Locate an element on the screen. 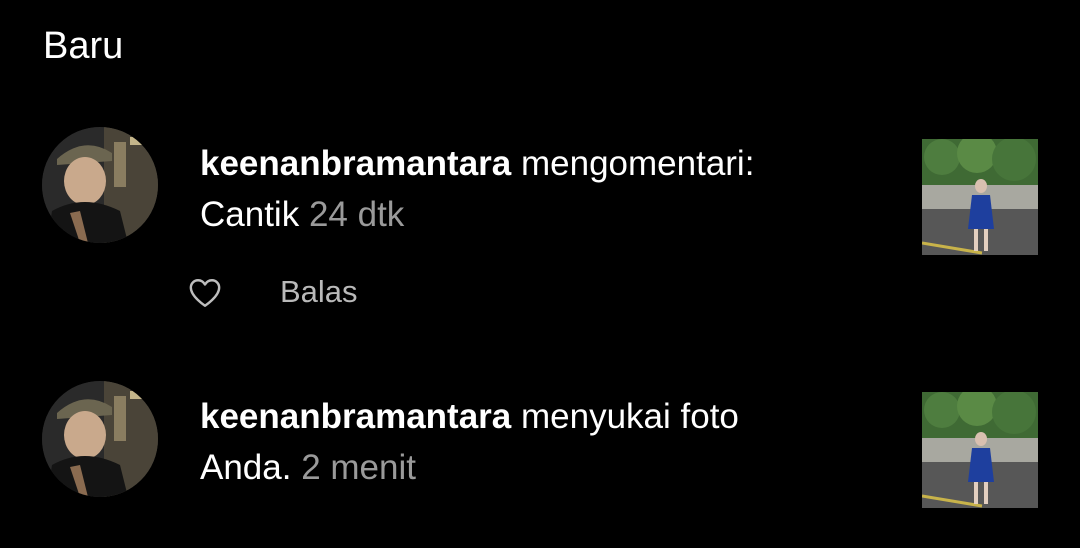 This screenshot has width=1080, height=548. timestamp: 24 dtk is located at coordinates (352, 214).